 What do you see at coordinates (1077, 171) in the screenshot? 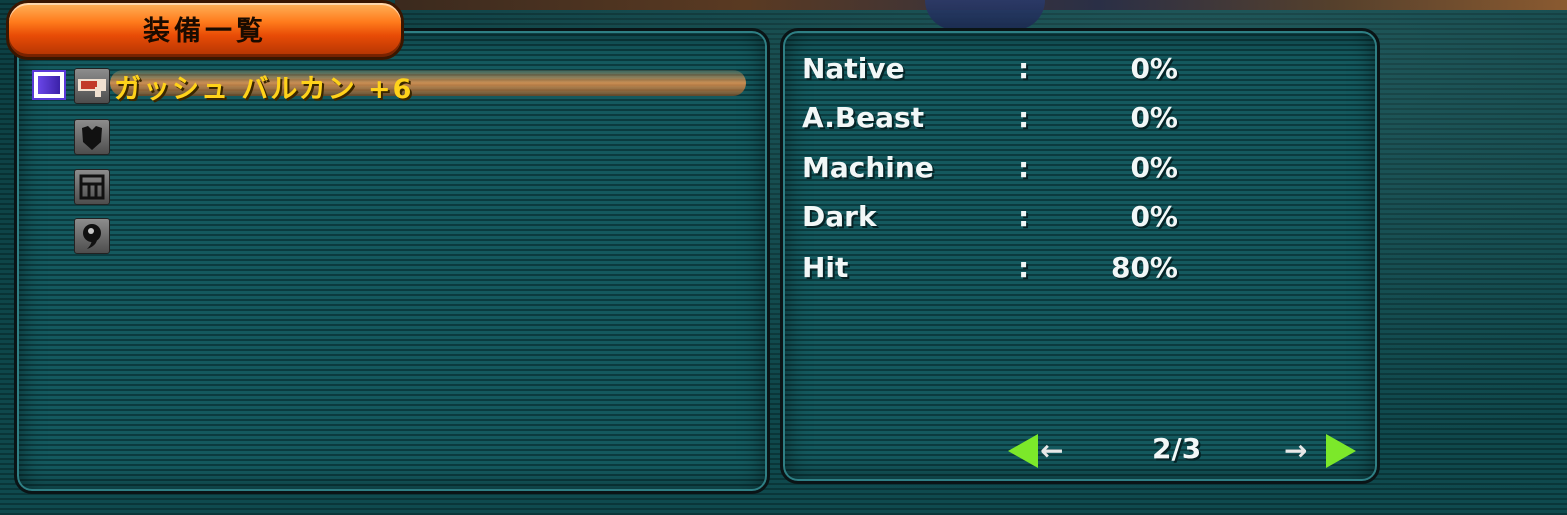
I see `stat-row-machine: Machine : 0%` at bounding box center [1077, 171].